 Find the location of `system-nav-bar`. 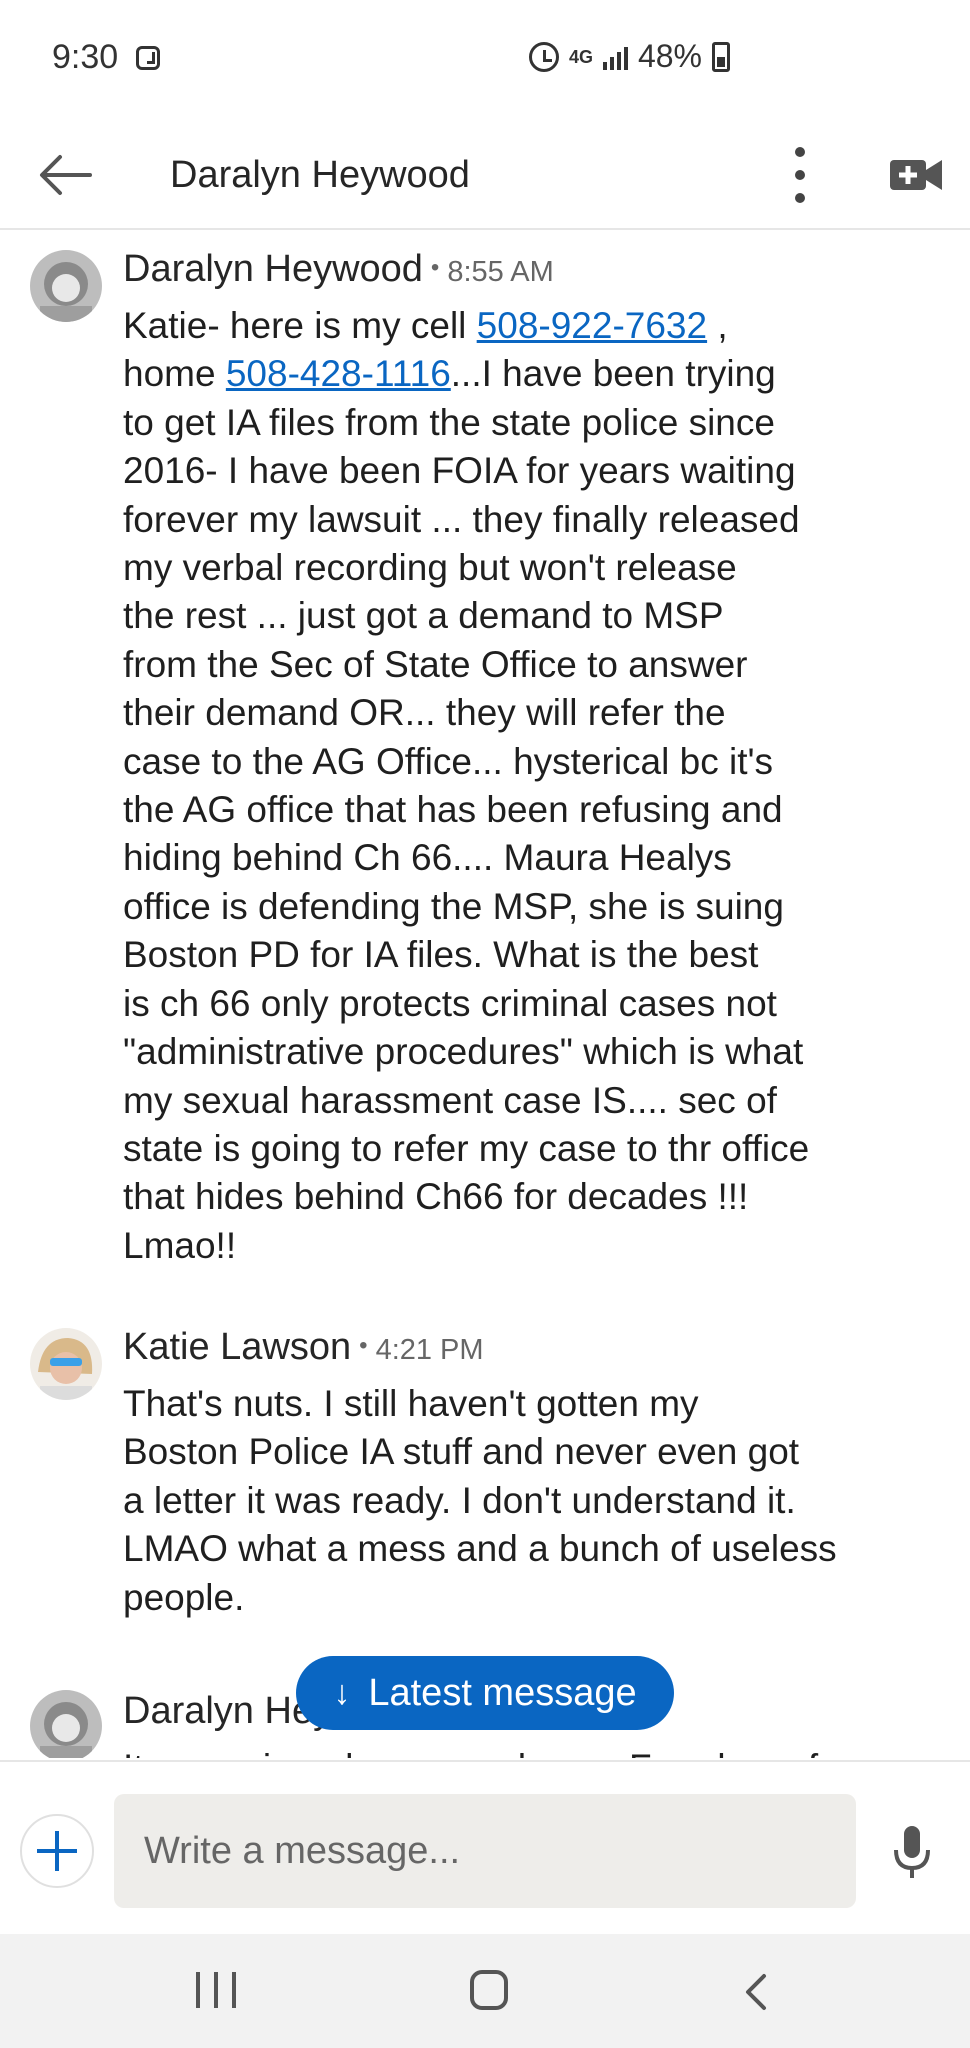

system-nav-bar is located at coordinates (485, 1991).